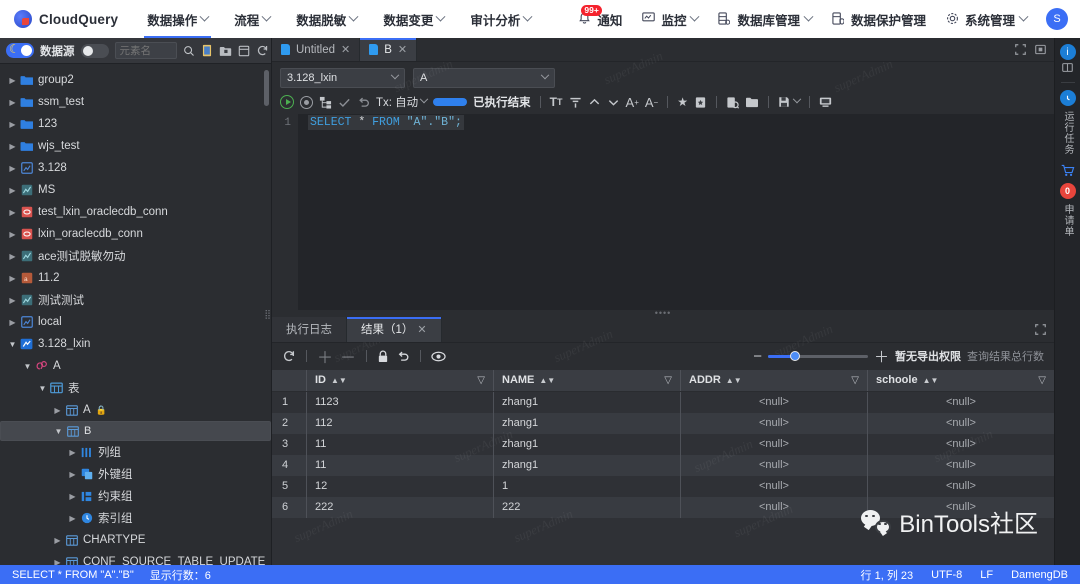  What do you see at coordinates (946, 575) in the screenshot?
I see `status-encoding: UTF-8` at bounding box center [946, 575].